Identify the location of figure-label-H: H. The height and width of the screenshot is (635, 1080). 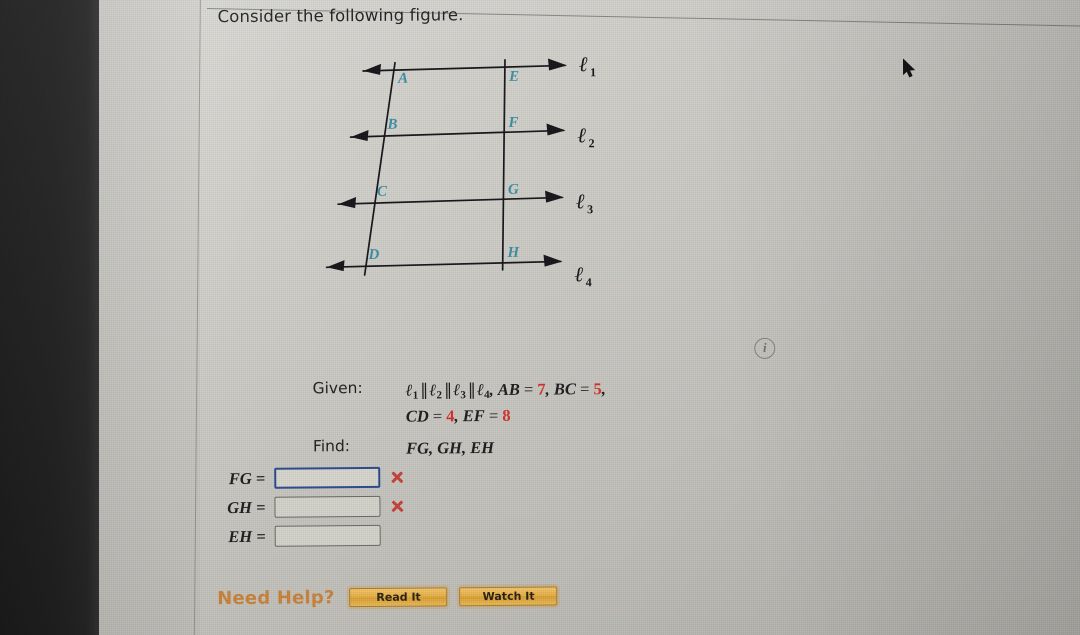
(513, 253).